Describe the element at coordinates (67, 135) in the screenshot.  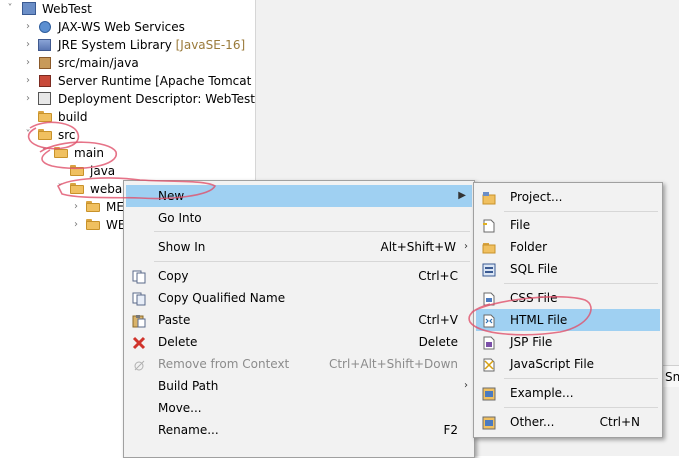
I see `tree-node-label: src` at that location.